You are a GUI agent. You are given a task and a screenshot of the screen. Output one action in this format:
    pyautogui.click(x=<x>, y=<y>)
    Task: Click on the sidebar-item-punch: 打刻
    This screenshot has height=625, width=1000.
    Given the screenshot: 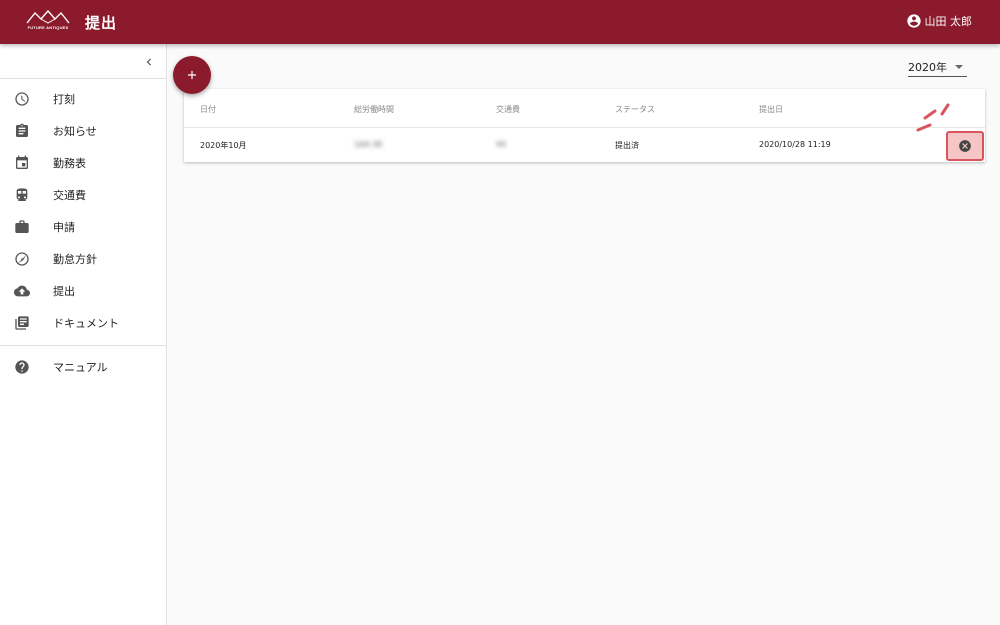 What is the action you would take?
    pyautogui.click(x=83, y=99)
    